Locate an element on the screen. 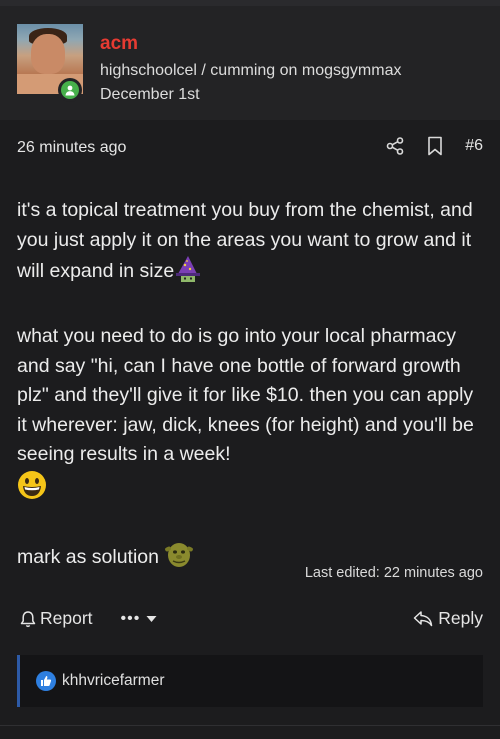  author-user-title: highschoolcel / cumming on mogsgymmax is located at coordinates (251, 70).